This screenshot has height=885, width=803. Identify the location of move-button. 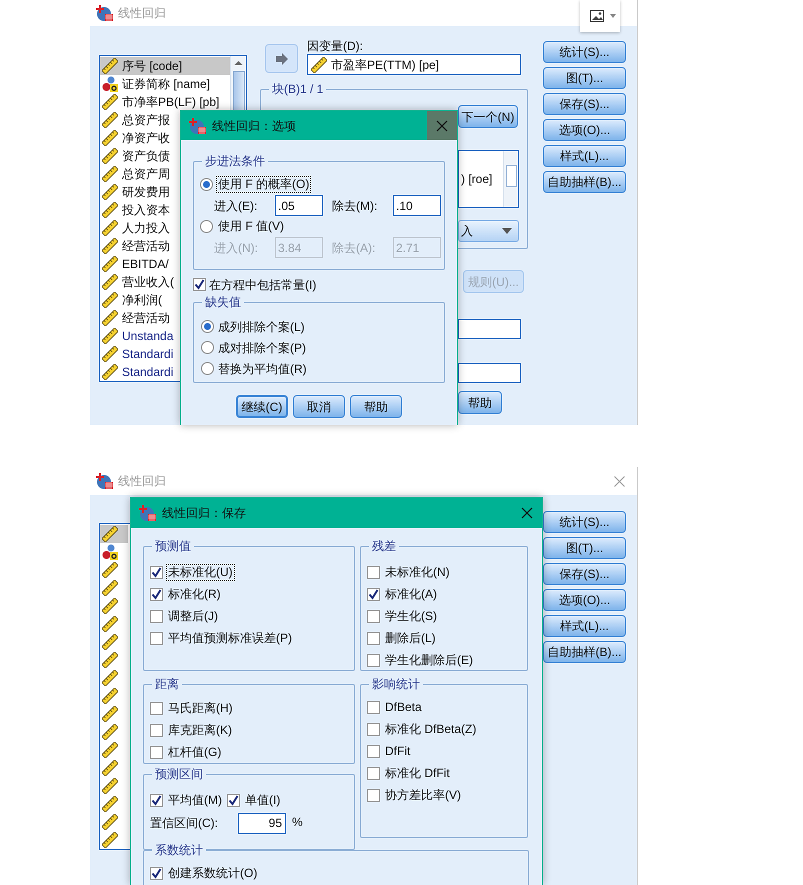
(281, 58).